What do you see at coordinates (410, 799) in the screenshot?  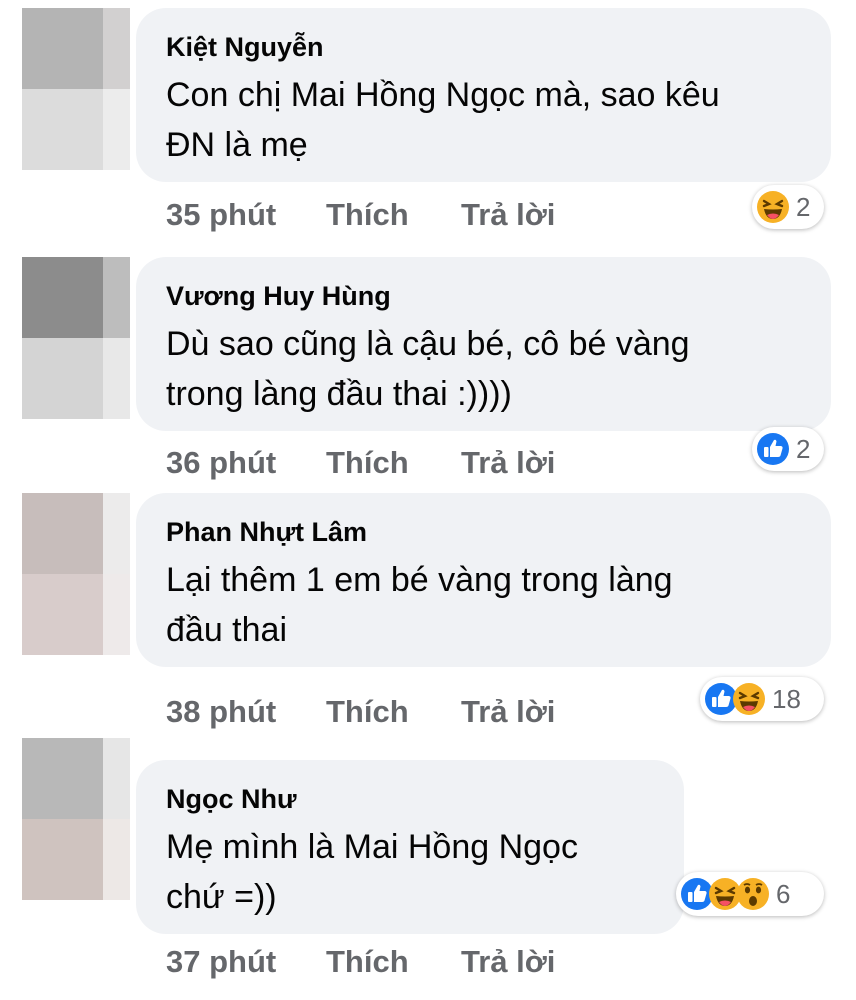 I see `comment-author: Ngọc Như` at bounding box center [410, 799].